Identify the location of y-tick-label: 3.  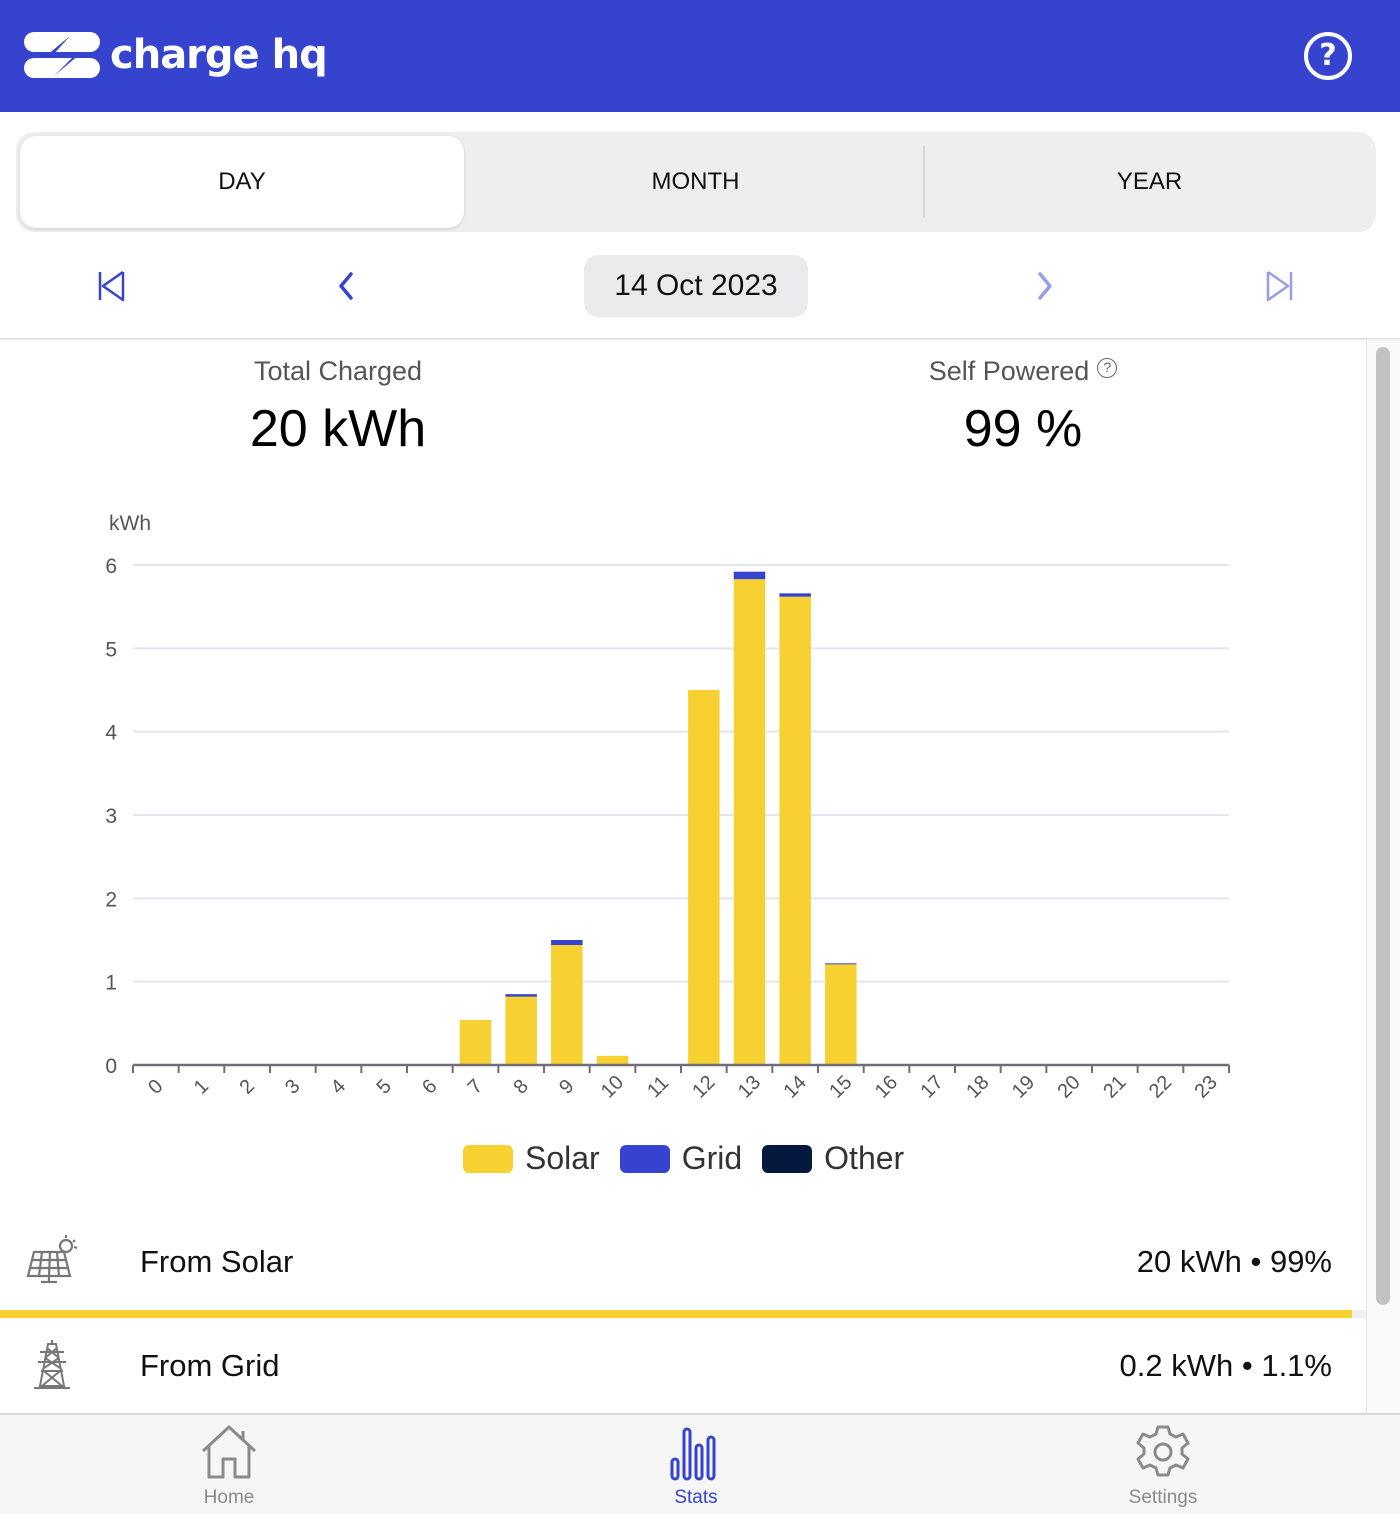
(111, 816).